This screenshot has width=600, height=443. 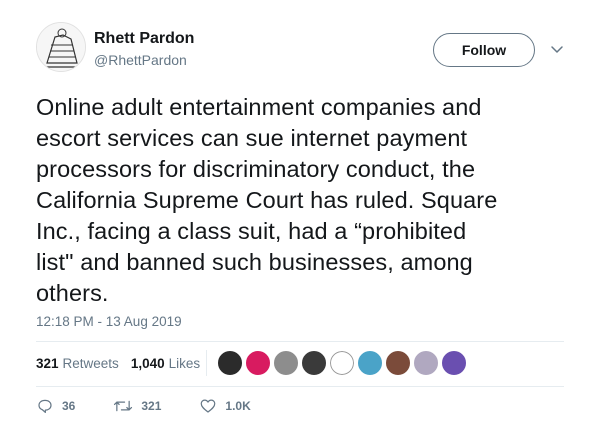 I want to click on stats-separator, so click(x=206, y=363).